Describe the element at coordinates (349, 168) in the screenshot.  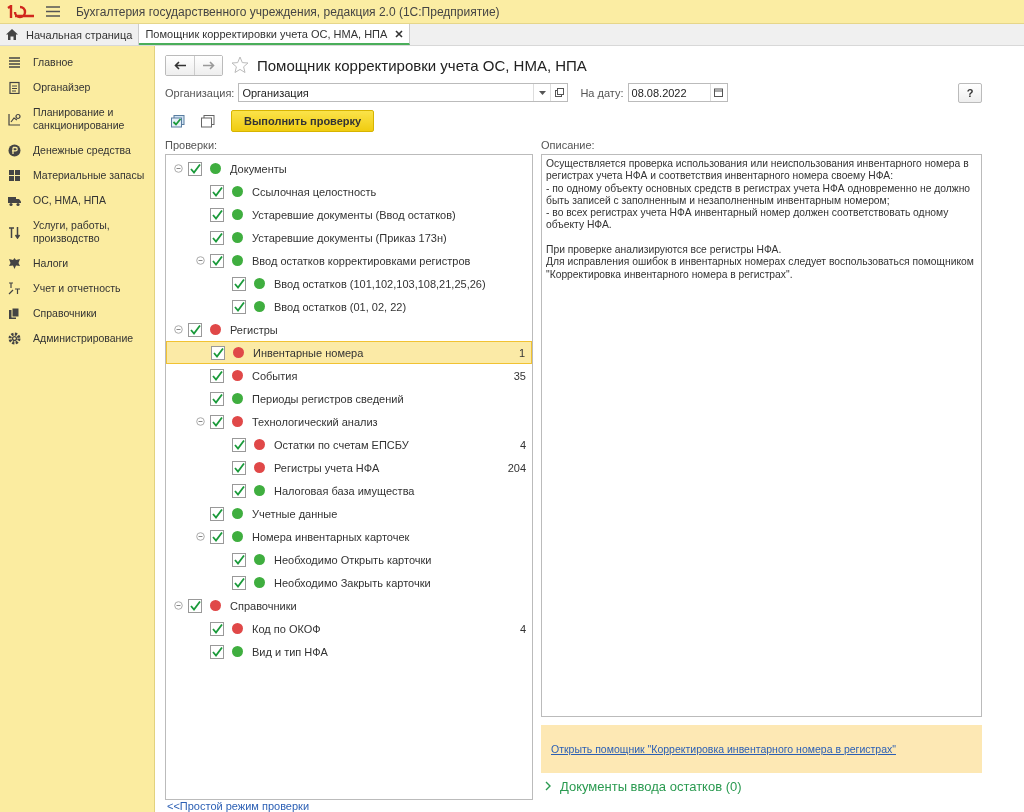
I see `tree-row: Документы` at that location.